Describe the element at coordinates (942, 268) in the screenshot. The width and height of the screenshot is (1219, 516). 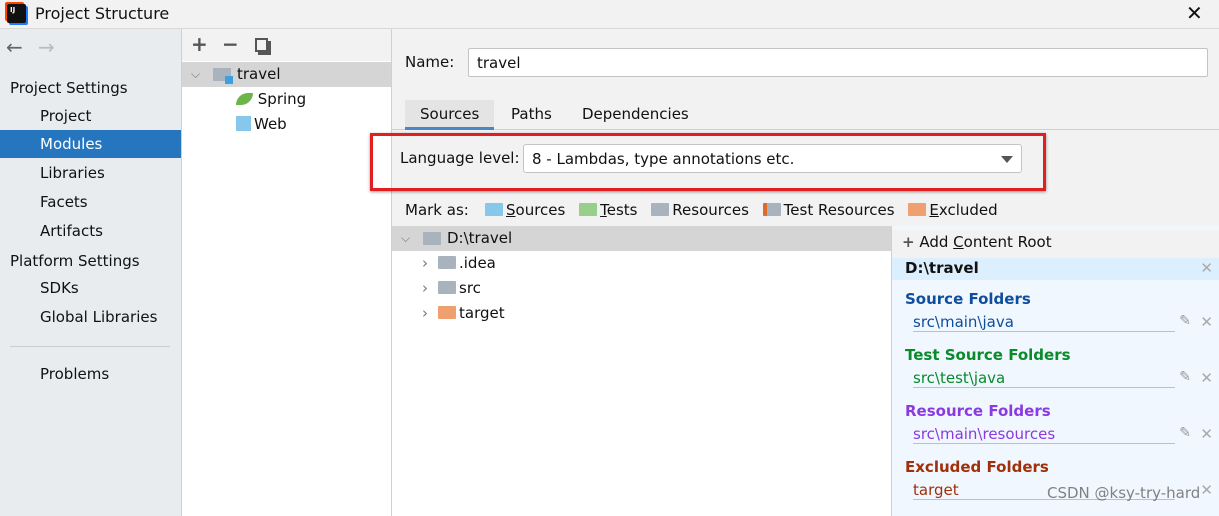
I see `content-root-path: D:\travel` at that location.